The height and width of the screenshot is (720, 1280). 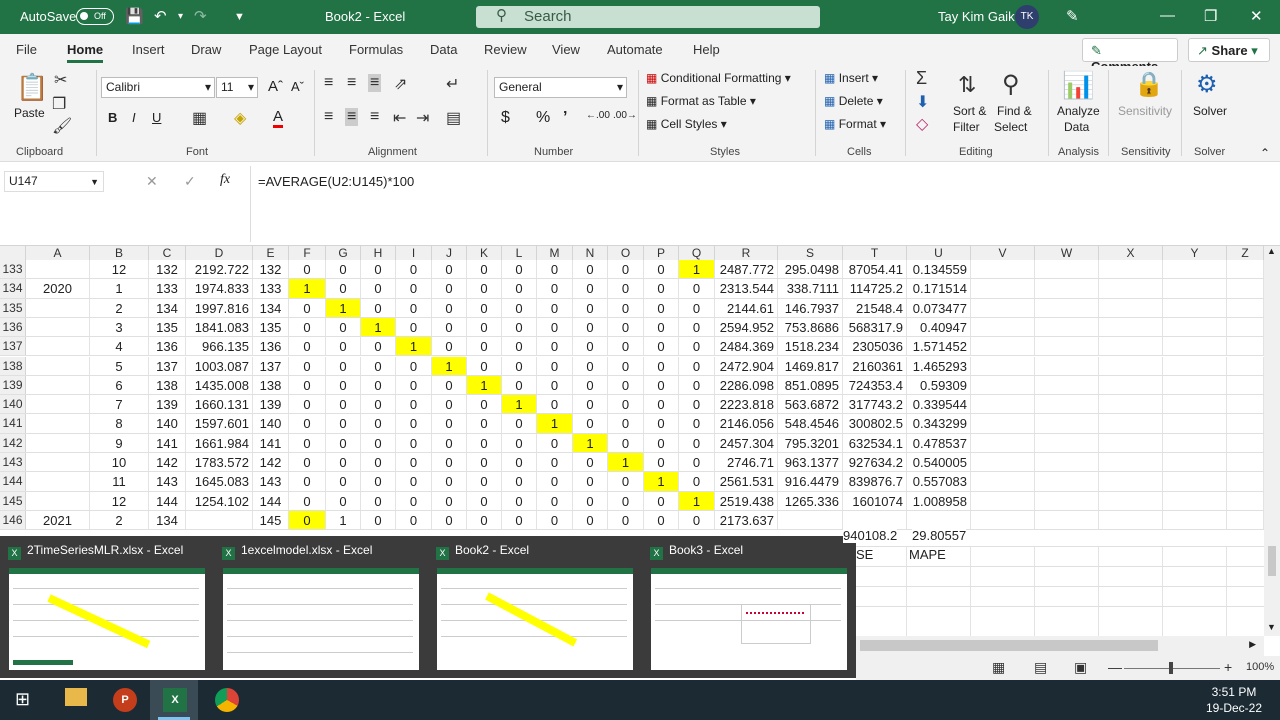 I want to click on cell-a: 2021, so click(x=58, y=520).